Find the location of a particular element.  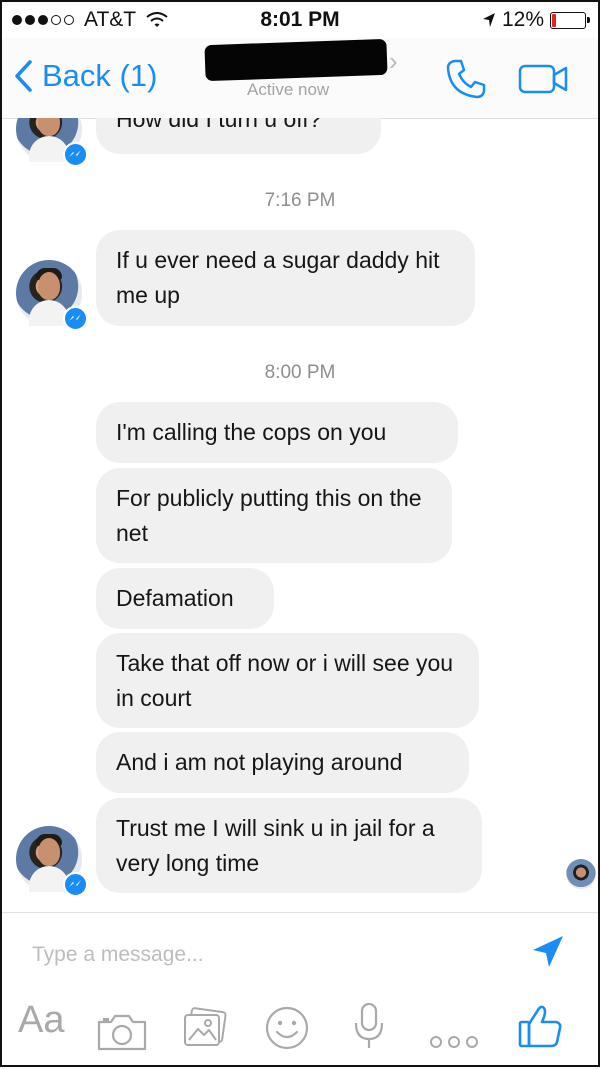

active-status: Active now is located at coordinates (288, 89).